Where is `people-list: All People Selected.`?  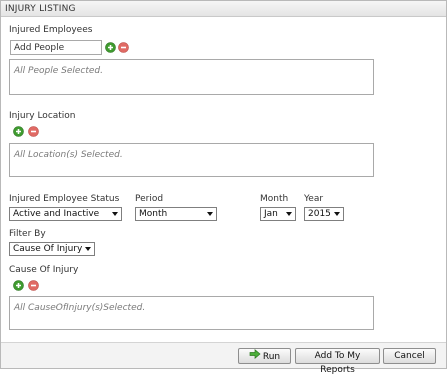
people-list: All People Selected. is located at coordinates (191, 77).